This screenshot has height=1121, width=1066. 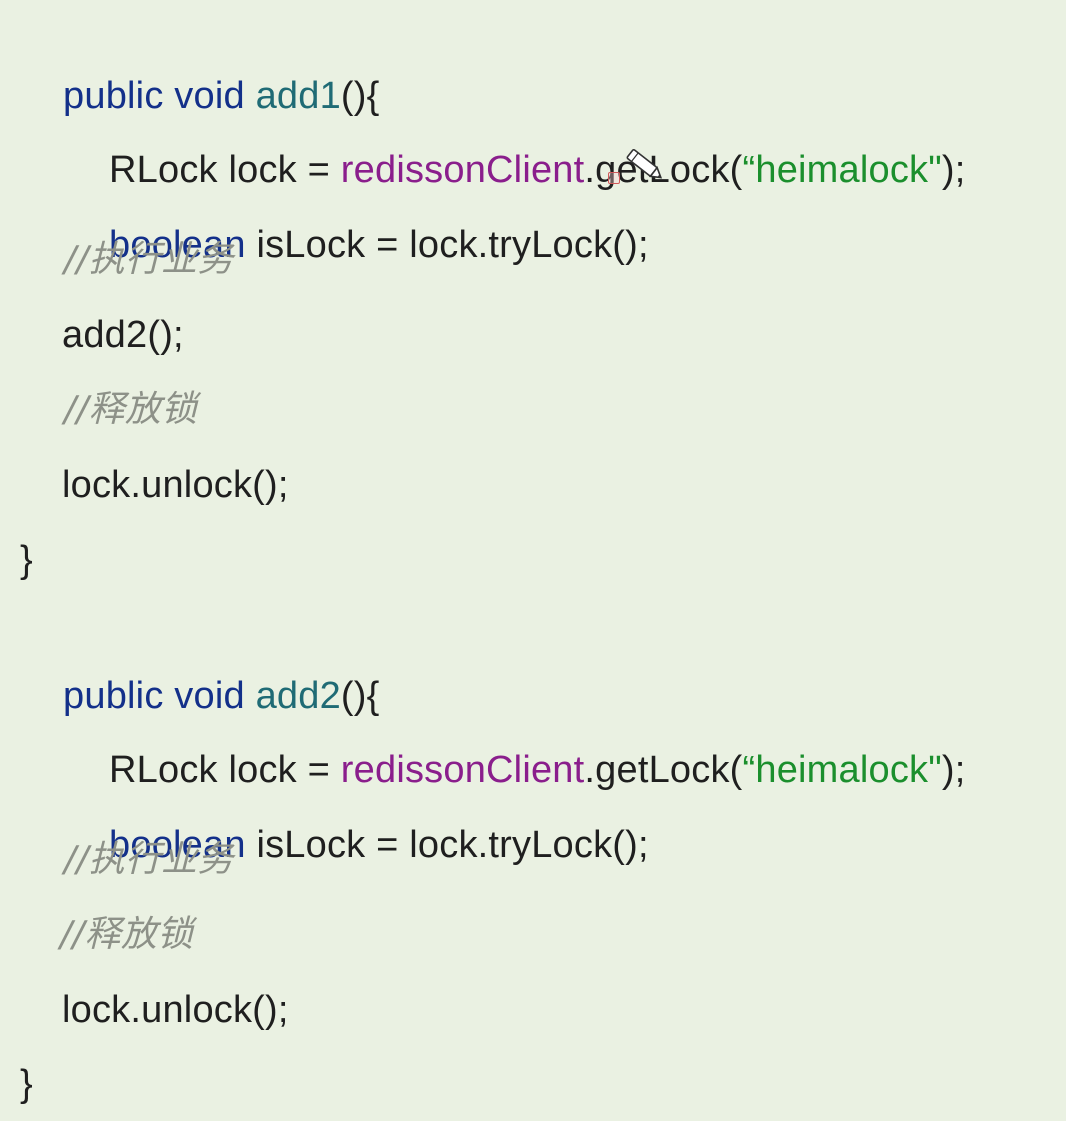 What do you see at coordinates (26, 1084) in the screenshot?
I see `method2-close-brace: }` at bounding box center [26, 1084].